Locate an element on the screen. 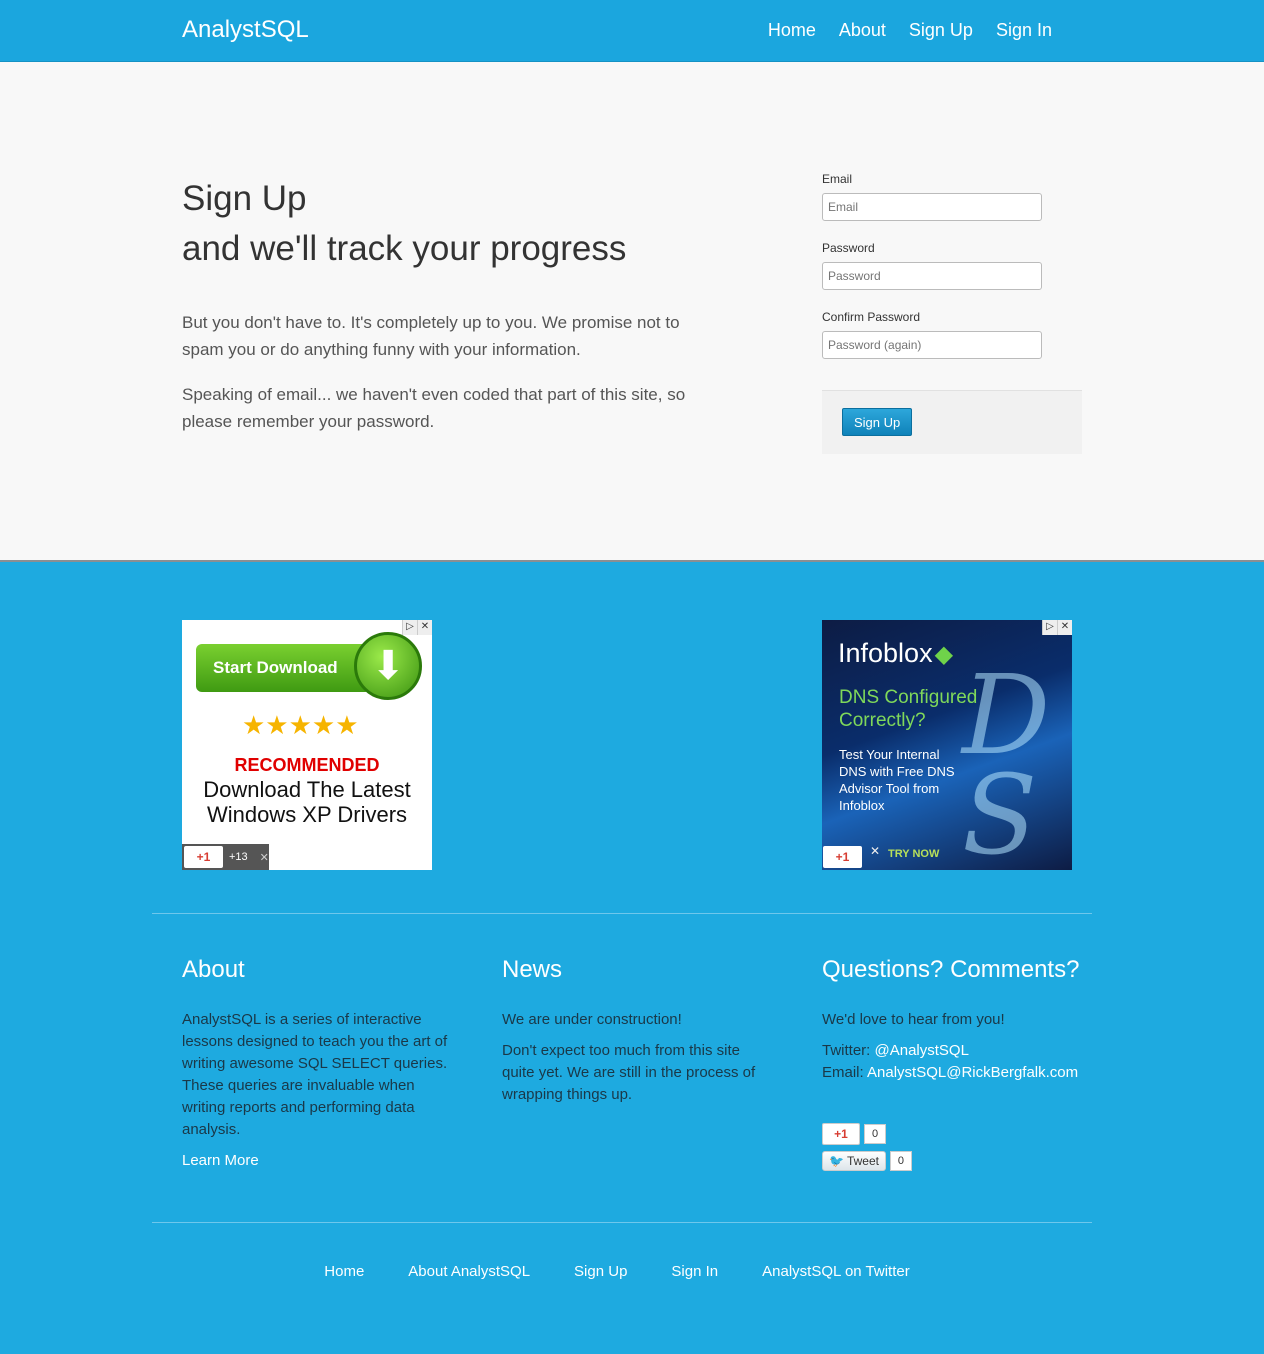 Image resolution: width=1264 pixels, height=1354 pixels. nav-sign-up: Sign Up is located at coordinates (941, 30).